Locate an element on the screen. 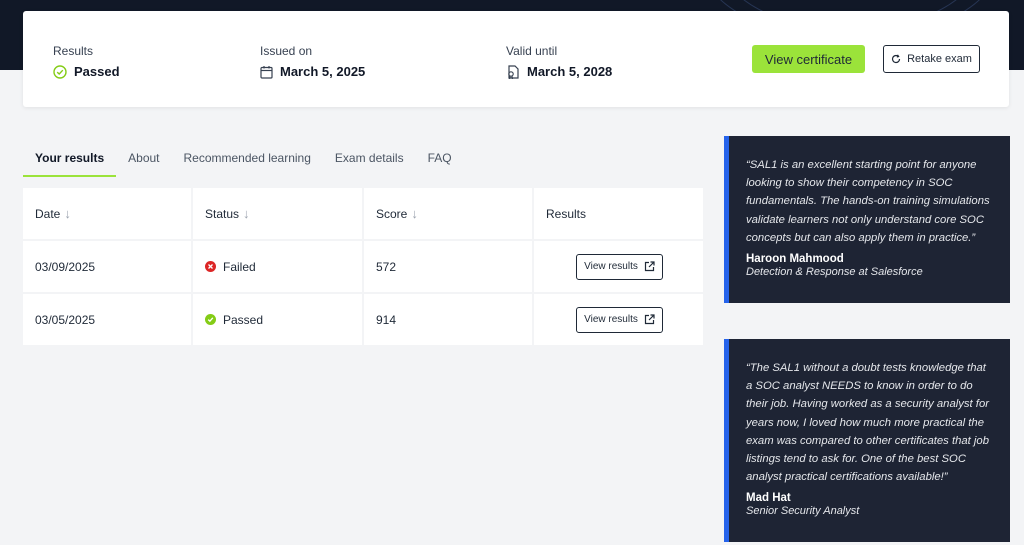 The width and height of the screenshot is (1024, 545). valid-label: Valid until is located at coordinates (532, 51).